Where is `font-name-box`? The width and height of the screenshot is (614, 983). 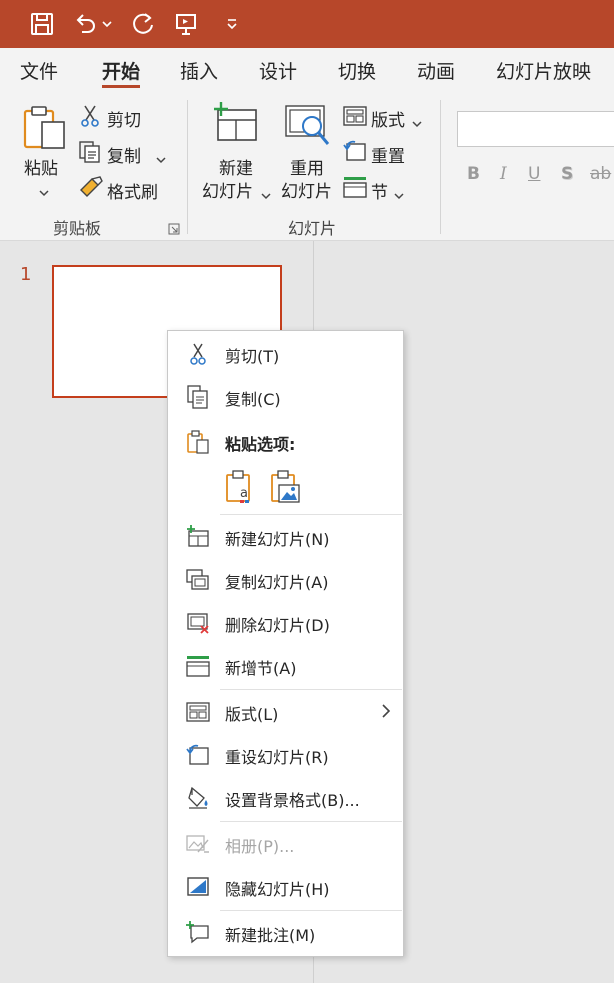
font-name-box is located at coordinates (535, 129).